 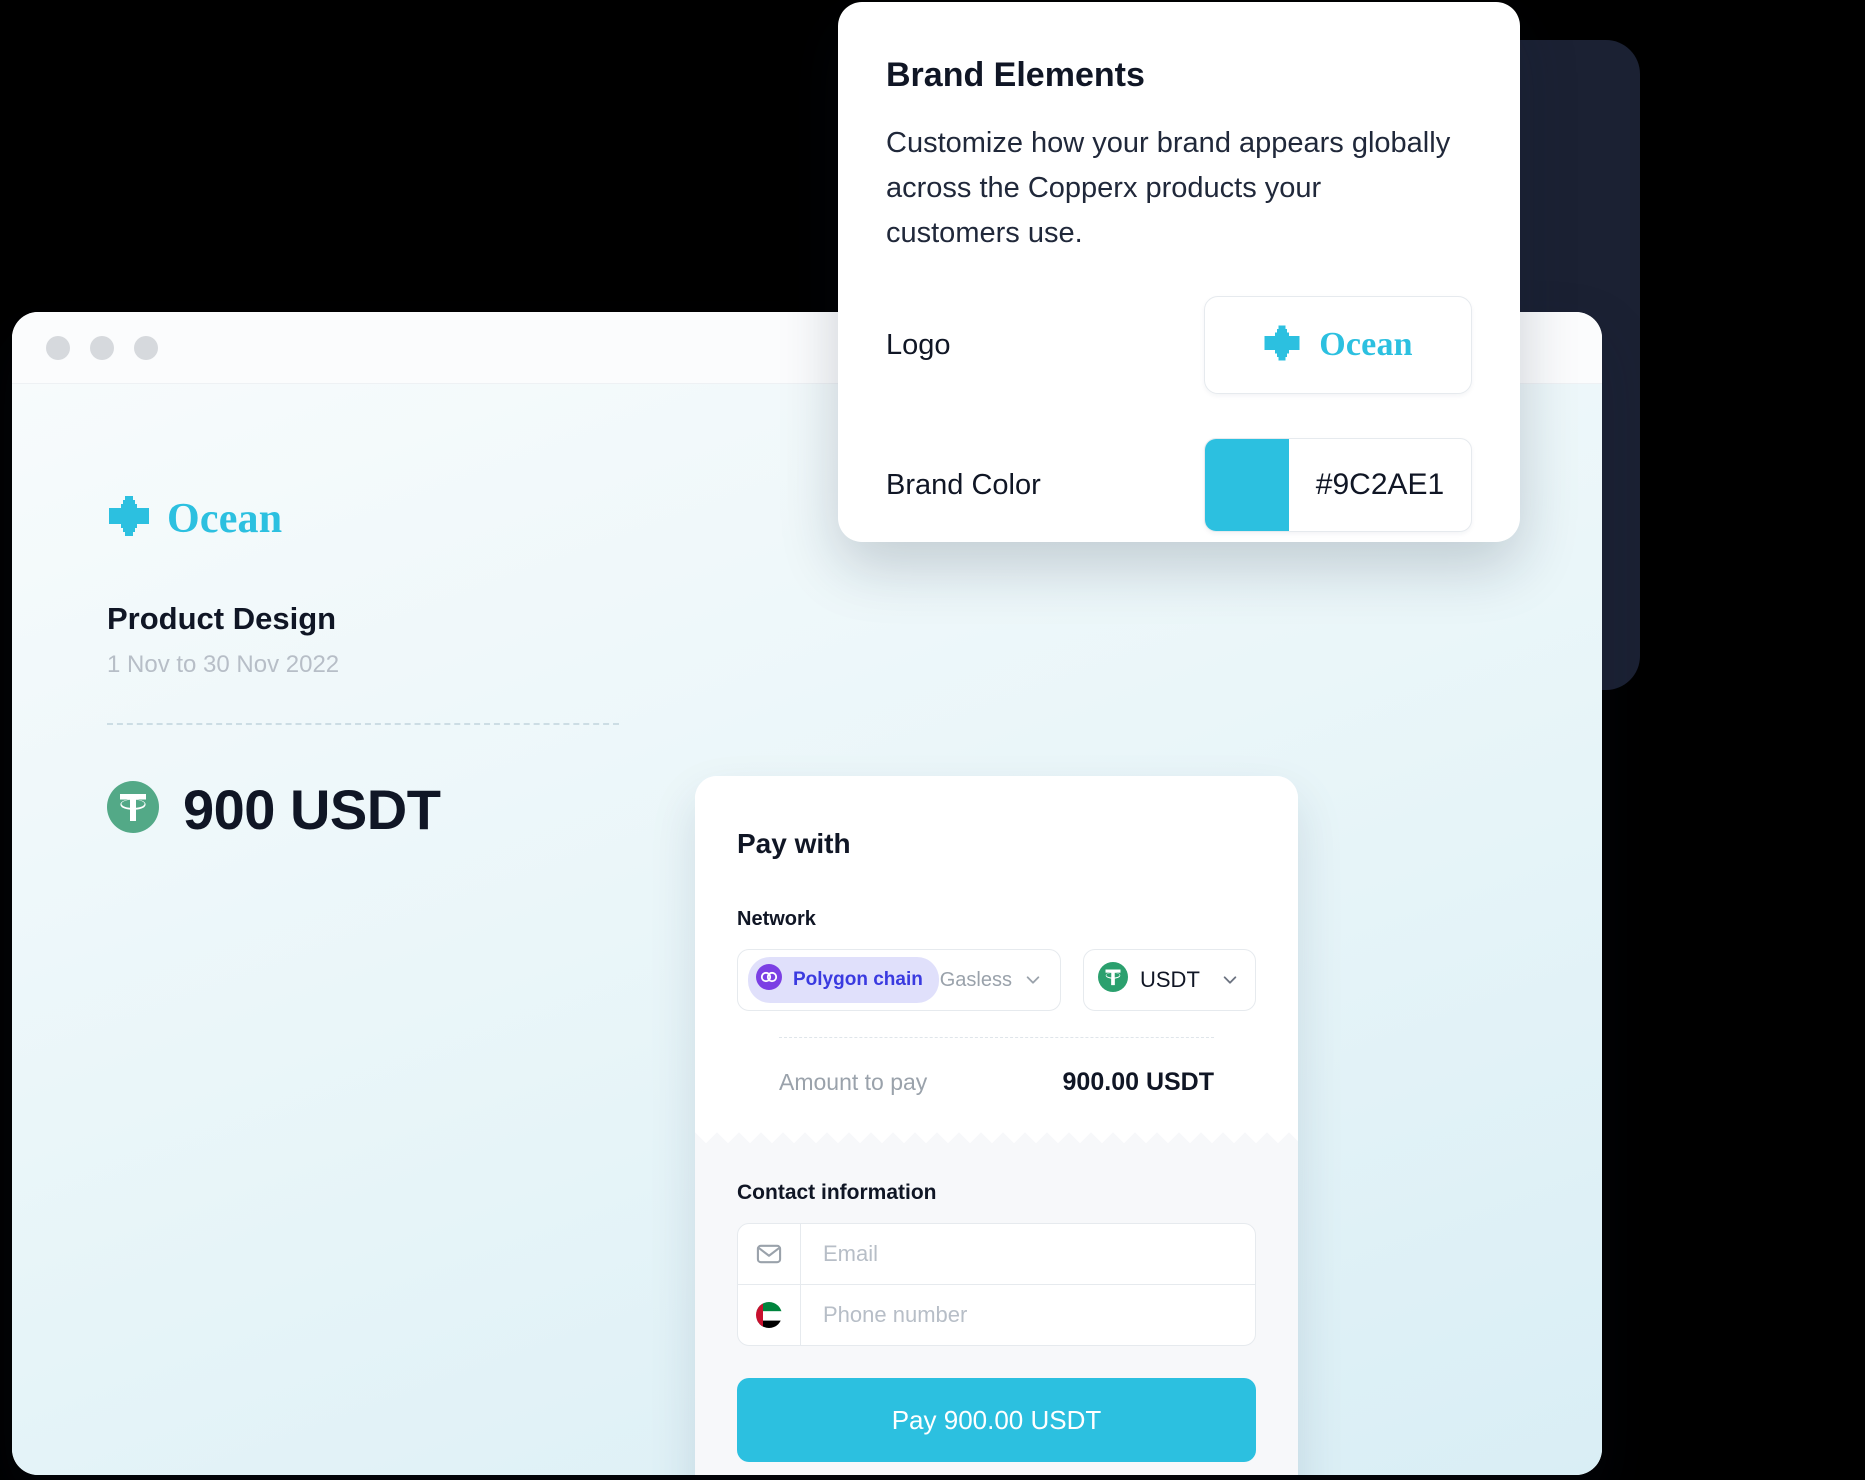 I want to click on token-label: USDT, so click(x=1170, y=979).